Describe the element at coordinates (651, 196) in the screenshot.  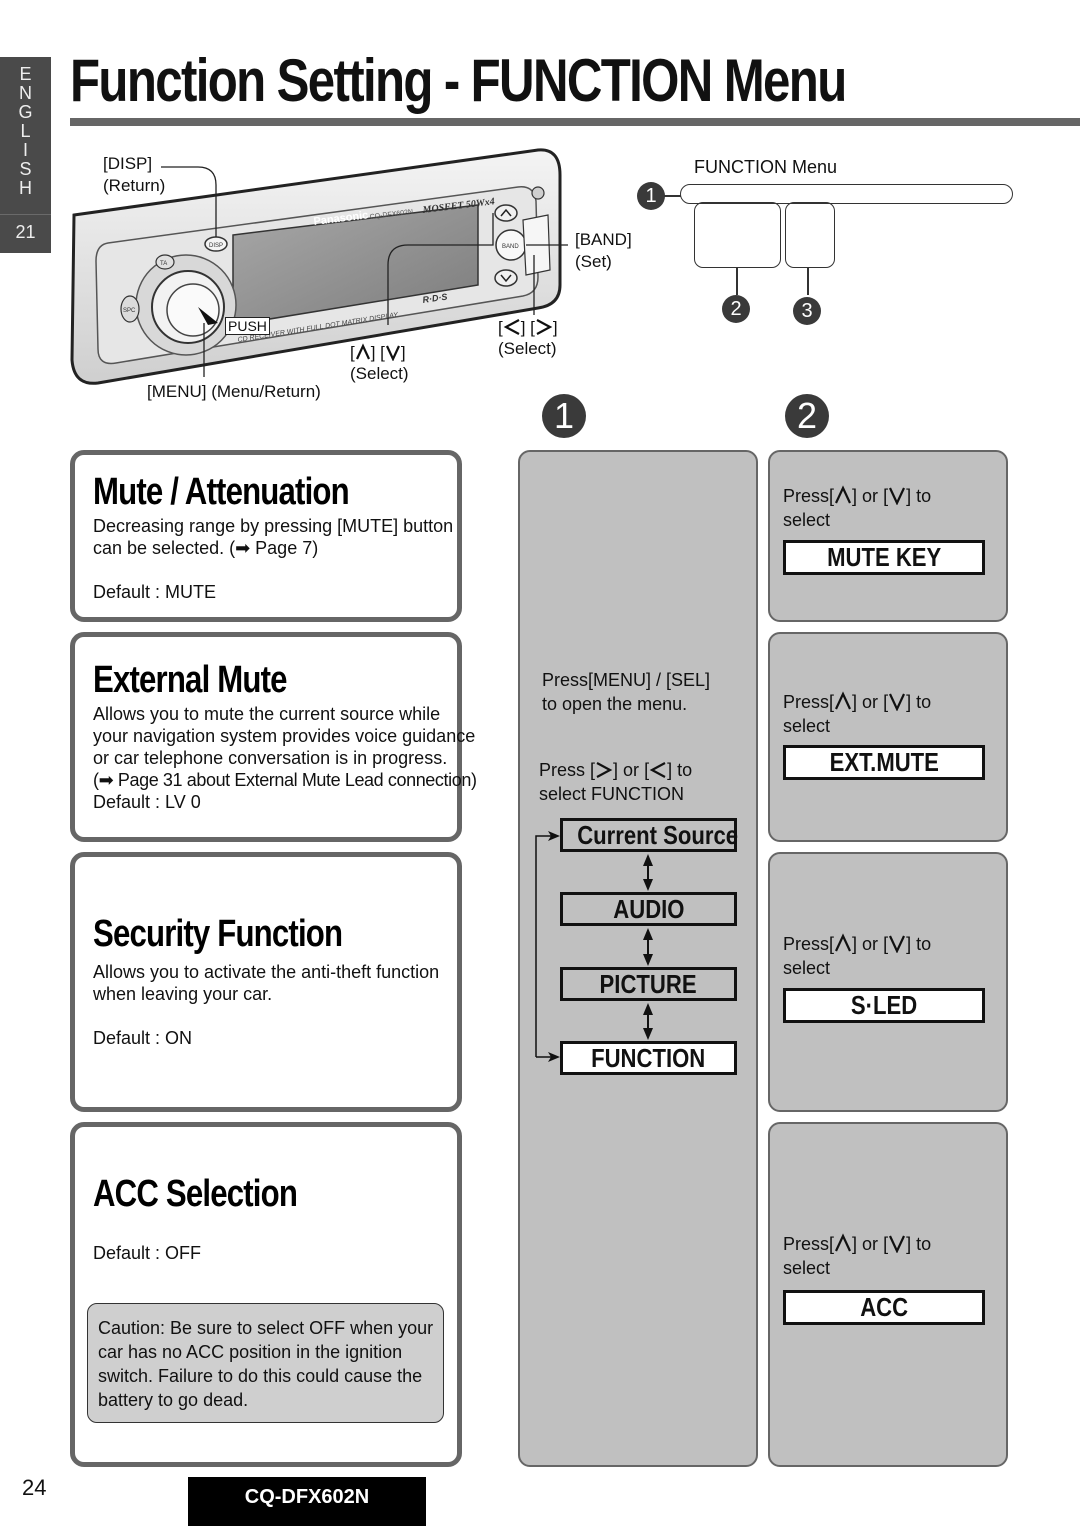
I see `marker-1: 1` at that location.